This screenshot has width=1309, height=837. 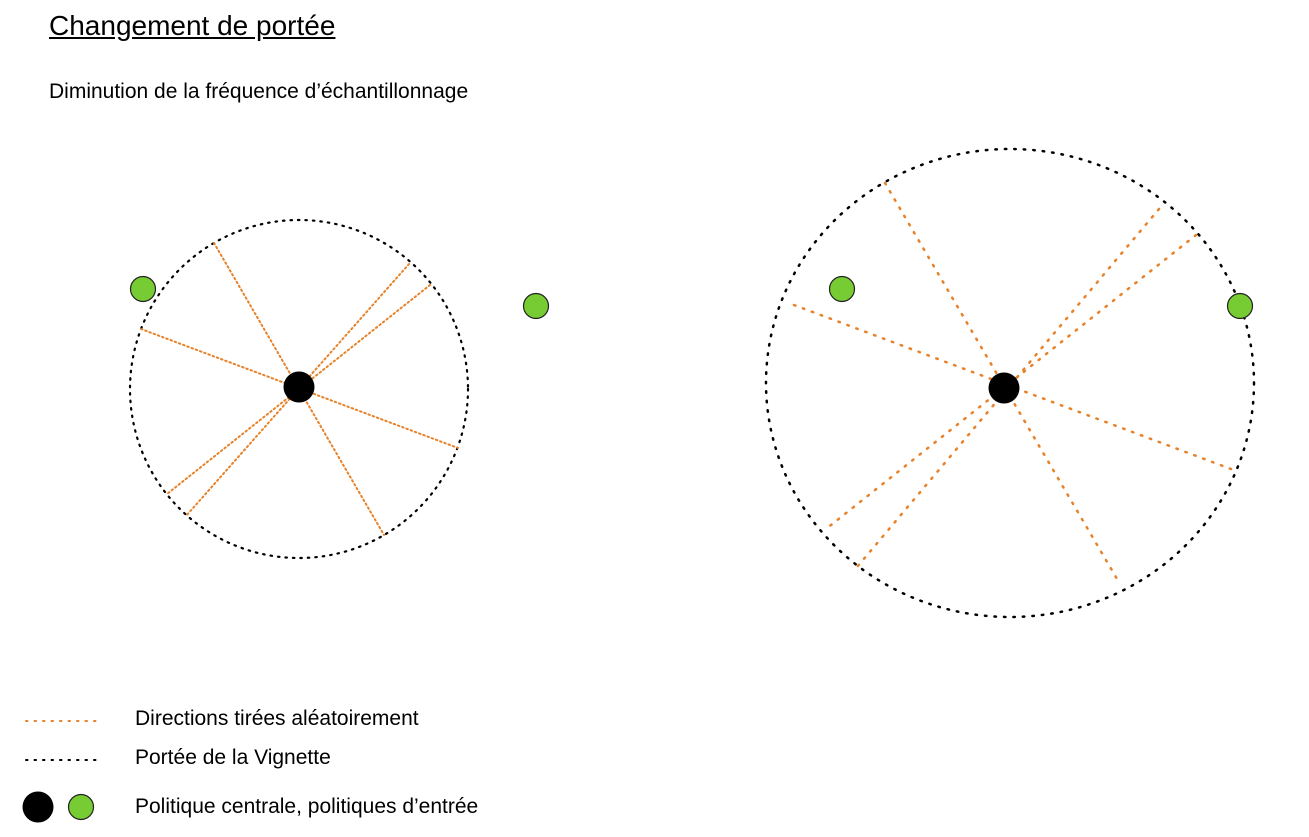 What do you see at coordinates (63, 721) in the screenshot?
I see `legend-orange-dotted-line` at bounding box center [63, 721].